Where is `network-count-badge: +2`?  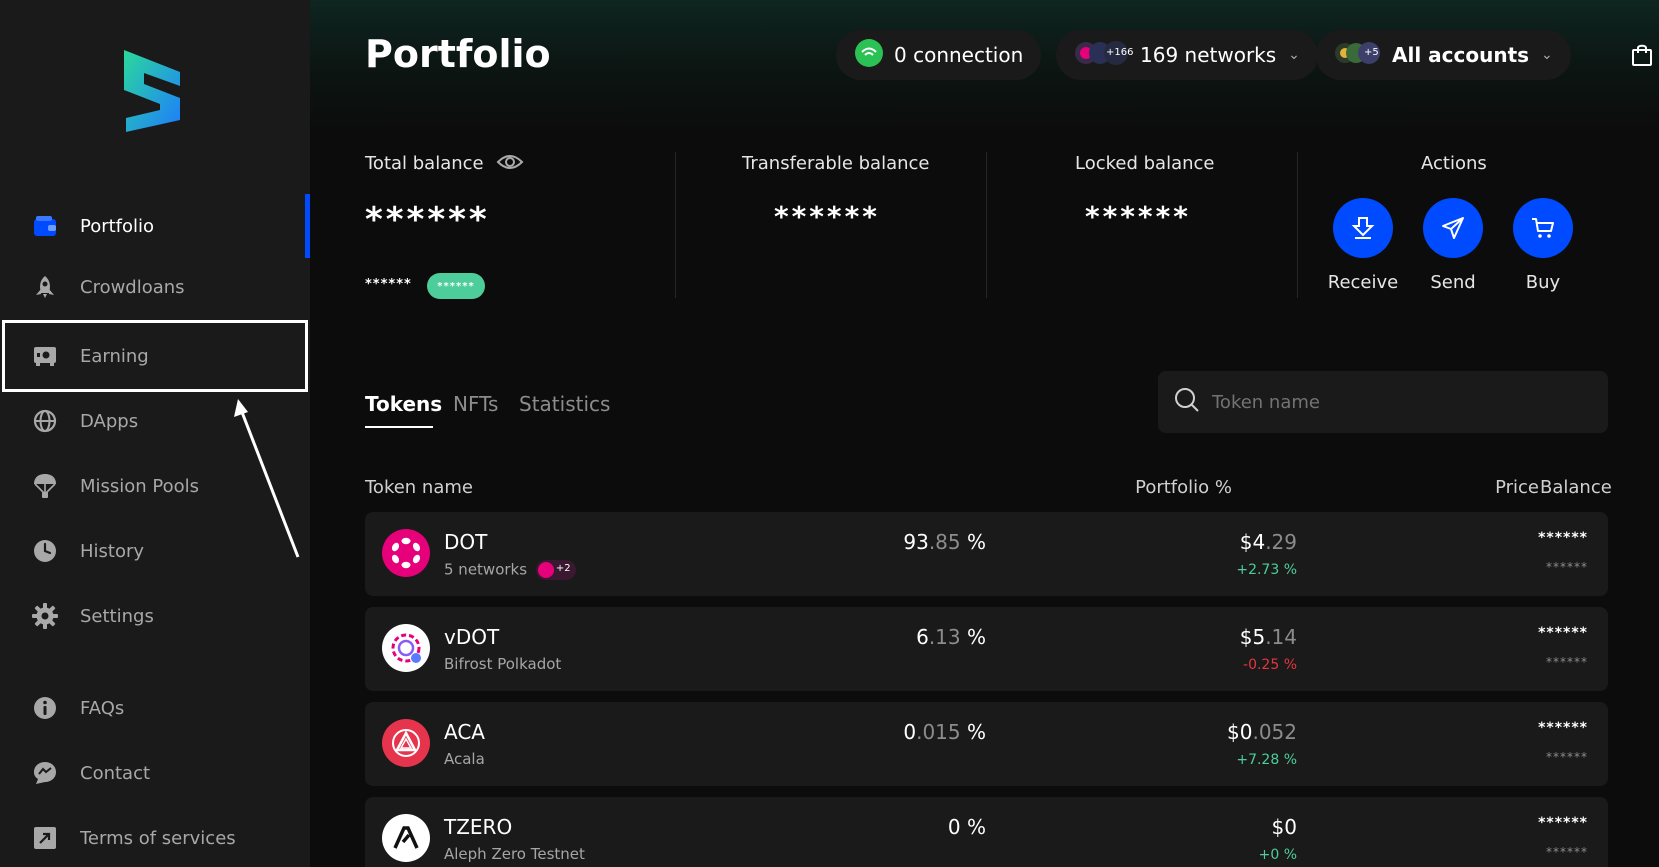 network-count-badge: +2 is located at coordinates (563, 568).